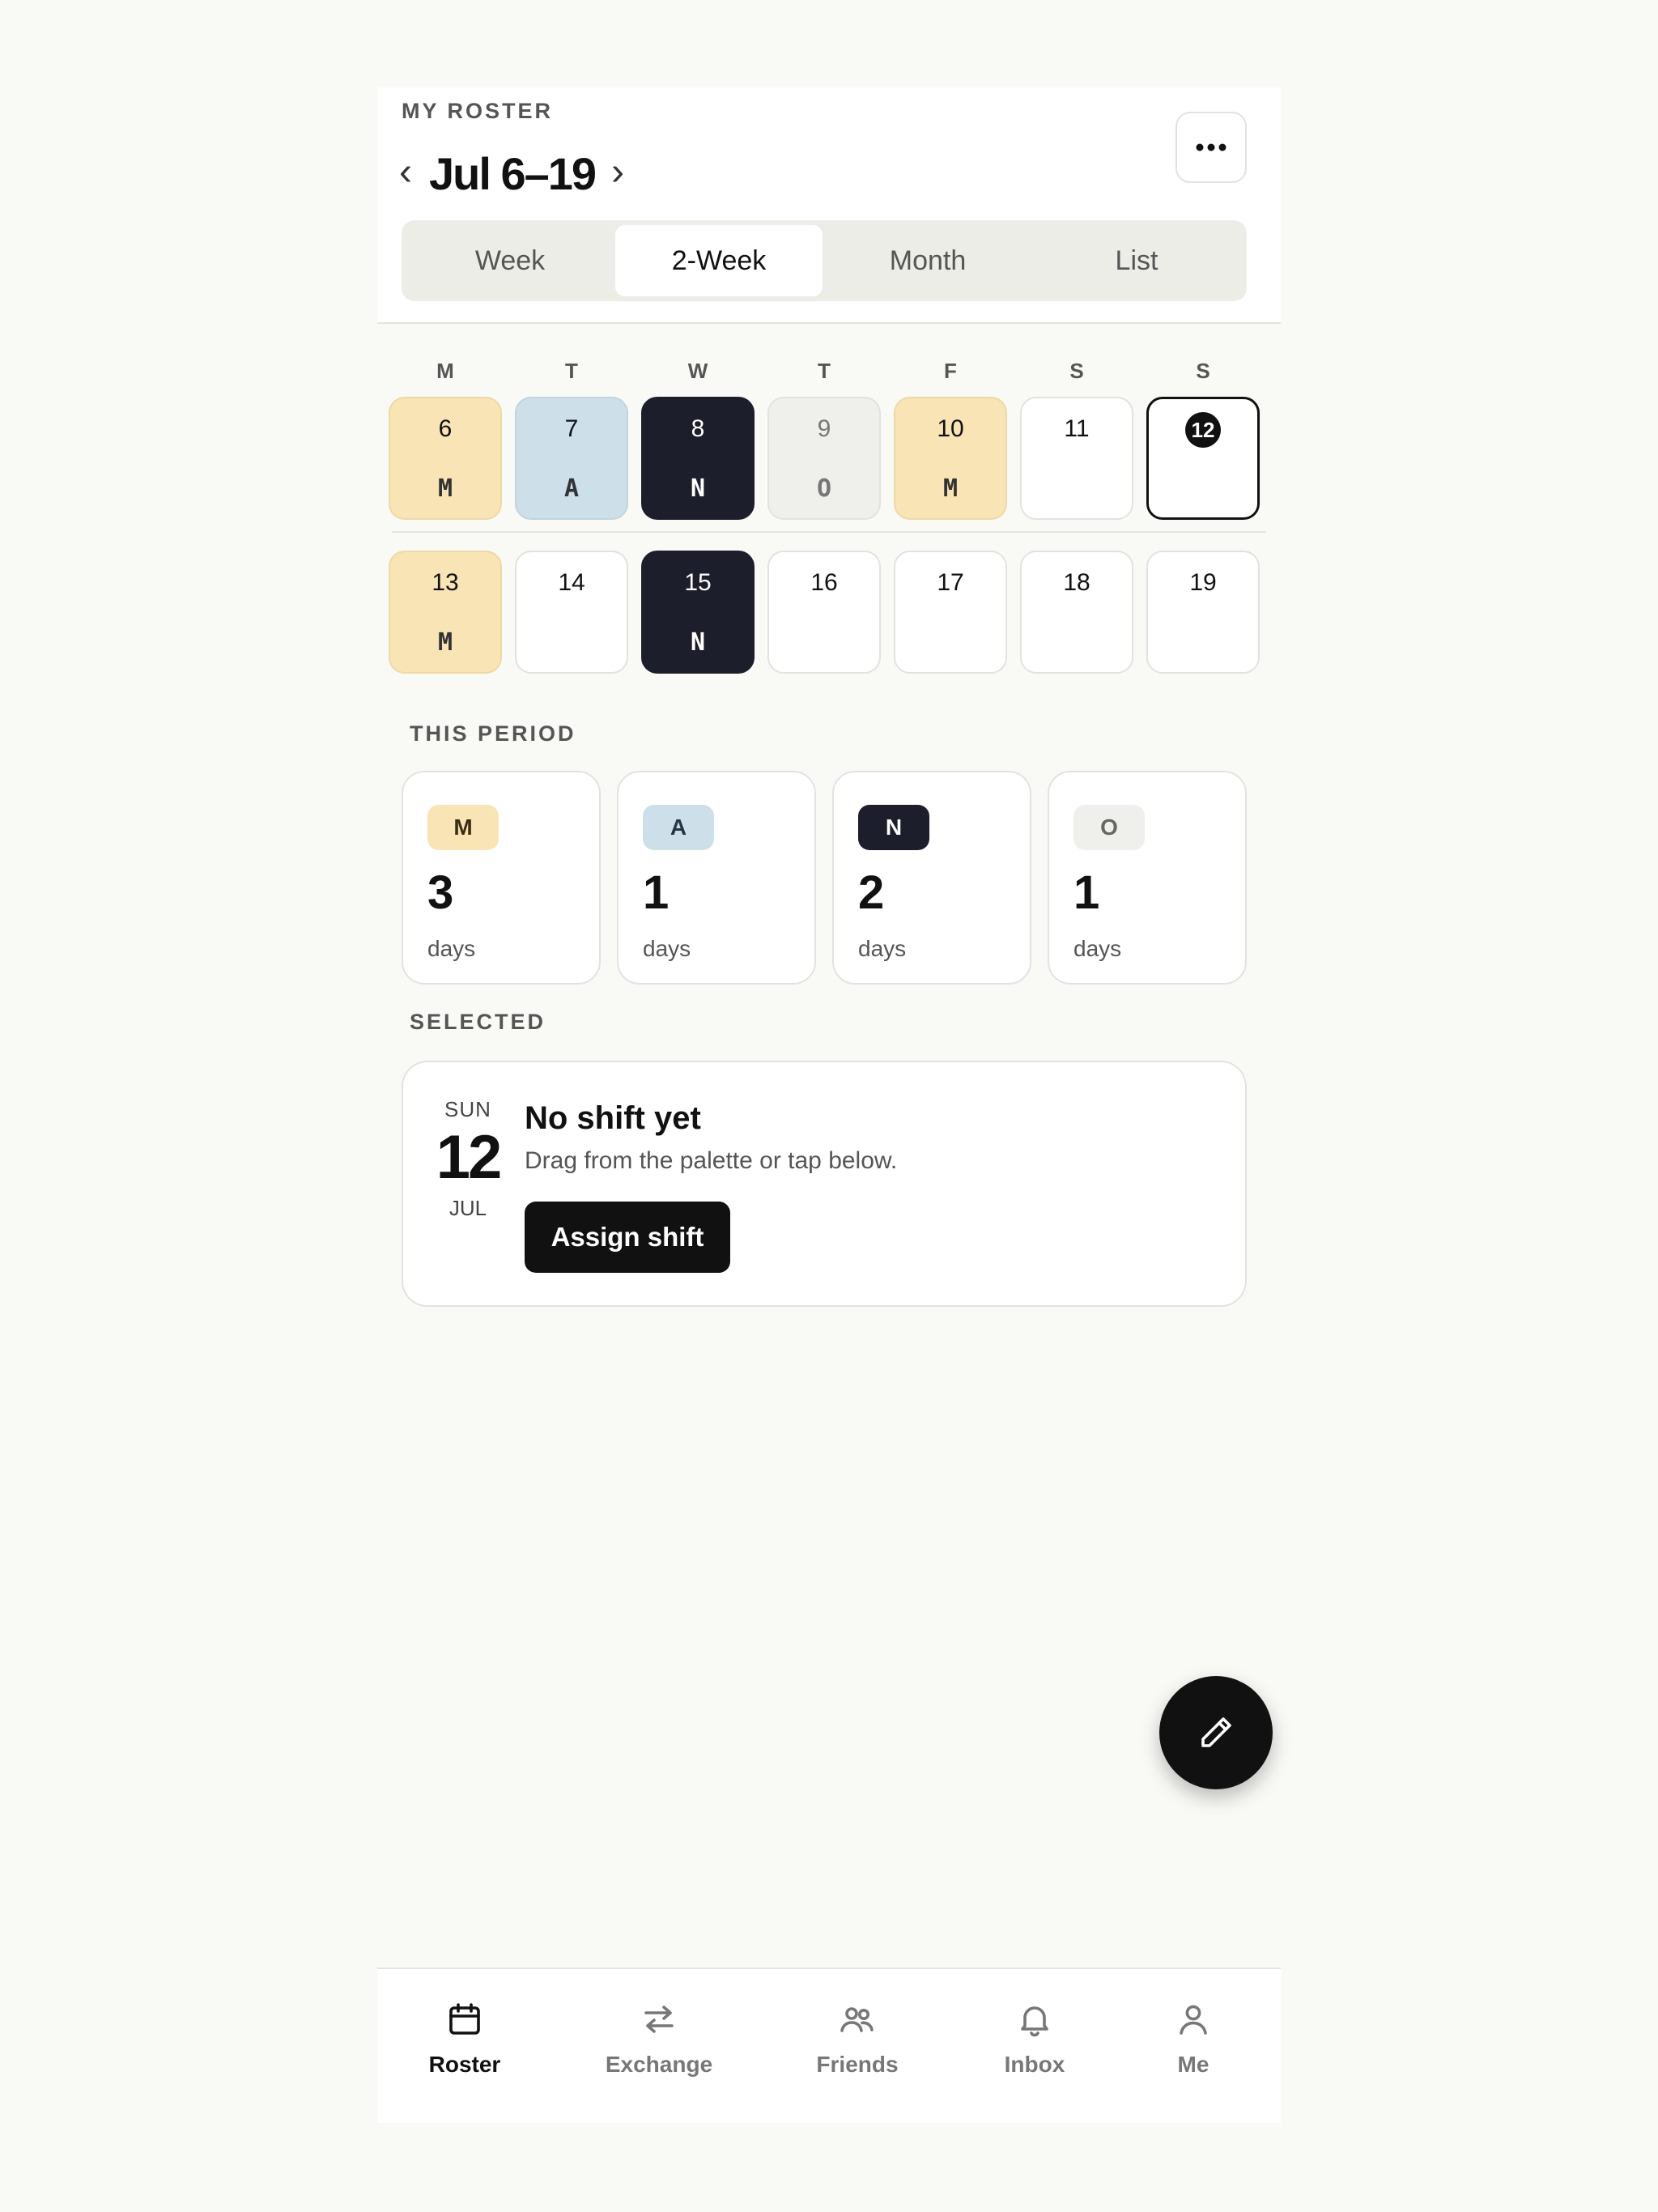 Image resolution: width=1658 pixels, height=2212 pixels. Describe the element at coordinates (659, 2020) in the screenshot. I see `swap-arrows-icon` at that location.